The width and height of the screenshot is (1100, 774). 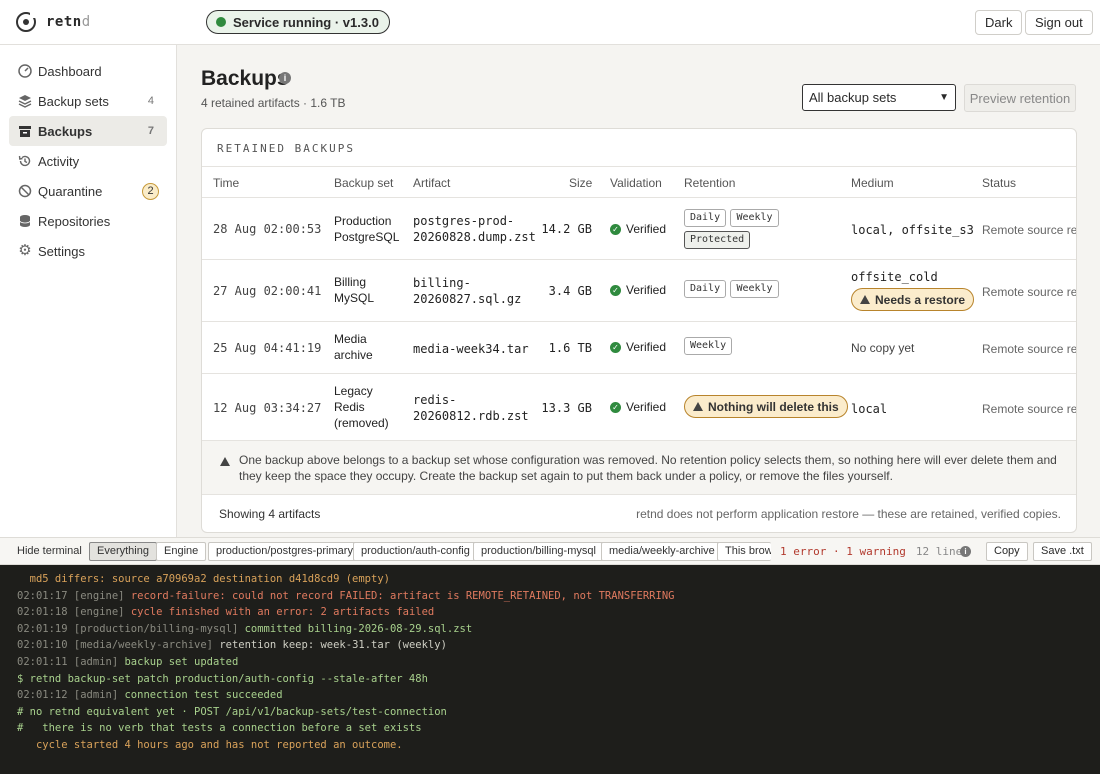 I want to click on page-title: Backups, so click(x=245, y=78).